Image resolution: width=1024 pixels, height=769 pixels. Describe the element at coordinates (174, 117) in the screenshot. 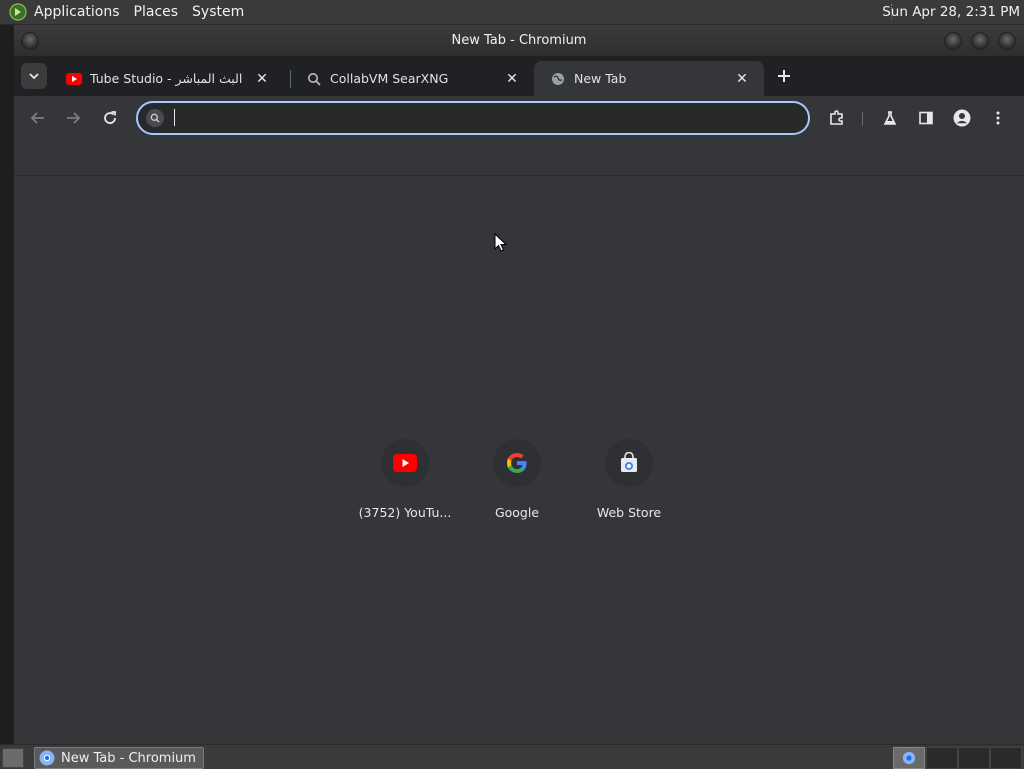

I see `text-caret` at that location.